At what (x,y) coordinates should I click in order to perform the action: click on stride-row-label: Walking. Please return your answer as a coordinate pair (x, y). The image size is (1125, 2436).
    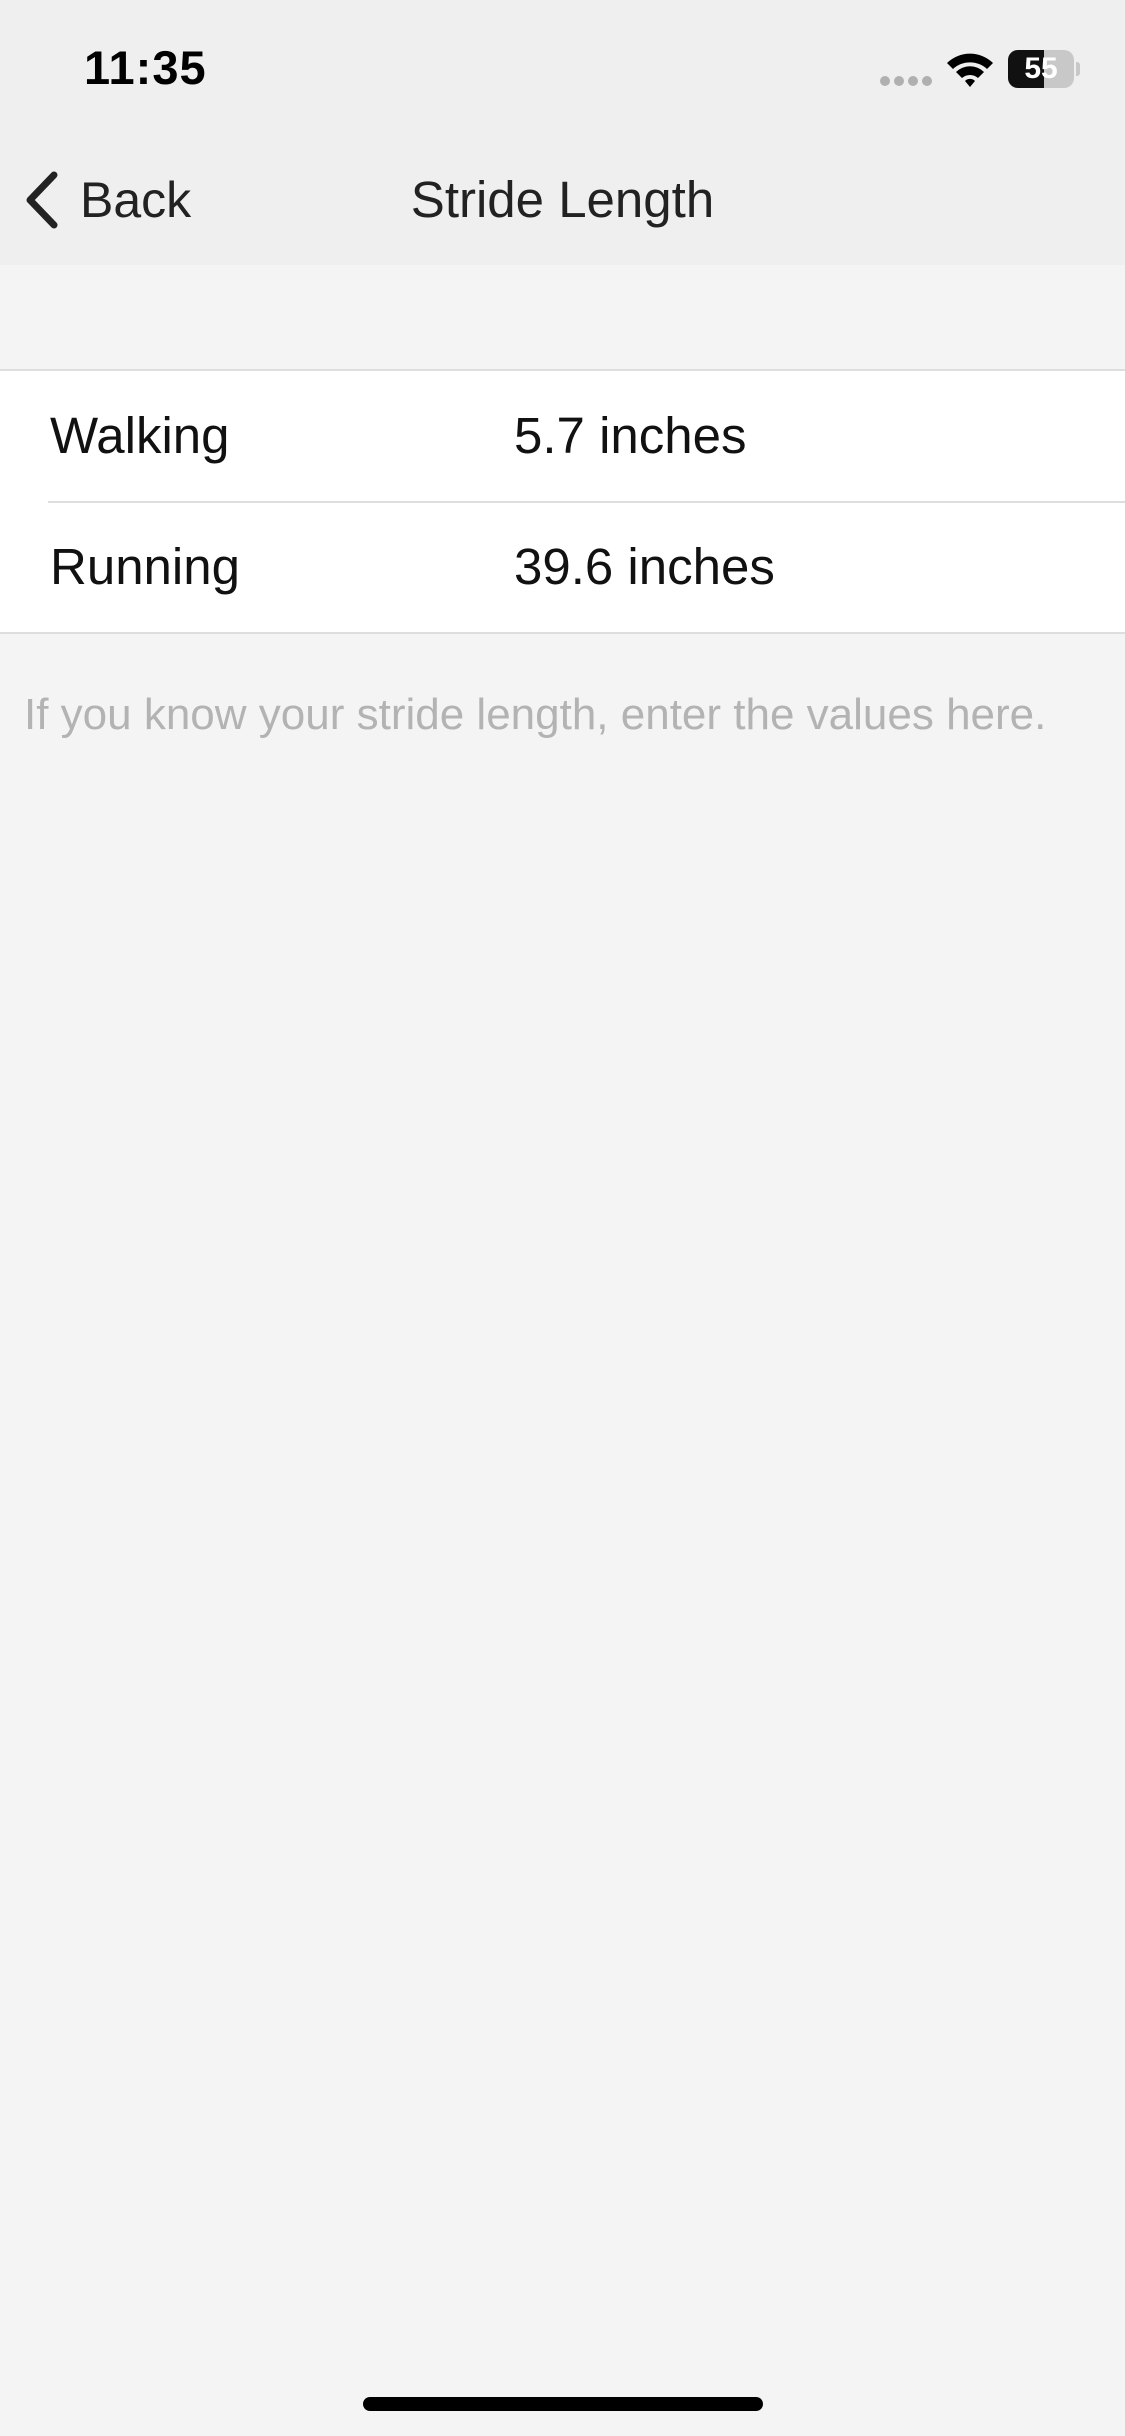
    Looking at the image, I should click on (140, 435).